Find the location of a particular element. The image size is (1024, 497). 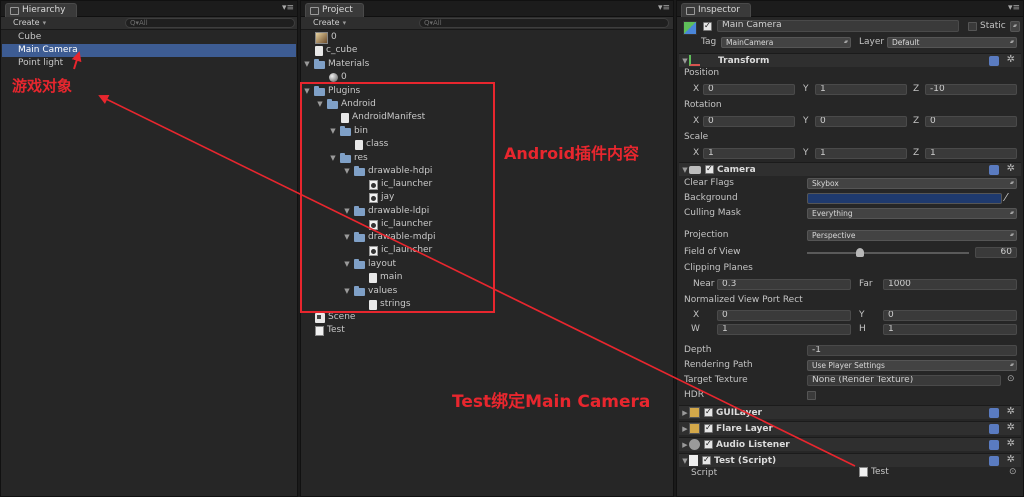

tree-item-material-0: 0 is located at coordinates (338, 77).